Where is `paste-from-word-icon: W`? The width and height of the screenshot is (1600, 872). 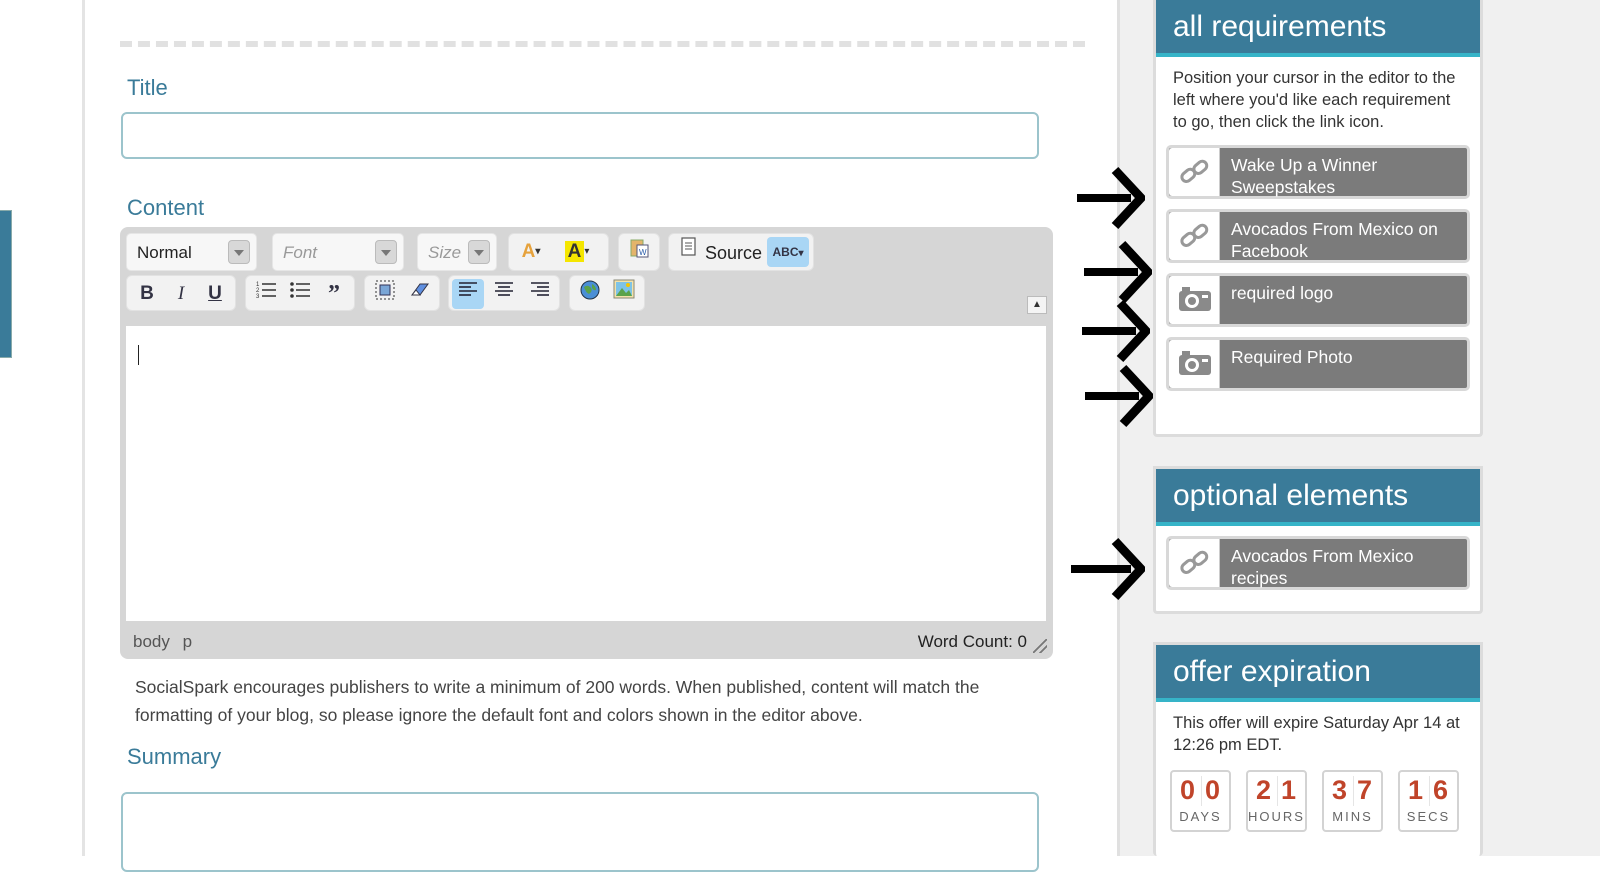 paste-from-word-icon: W is located at coordinates (639, 252).